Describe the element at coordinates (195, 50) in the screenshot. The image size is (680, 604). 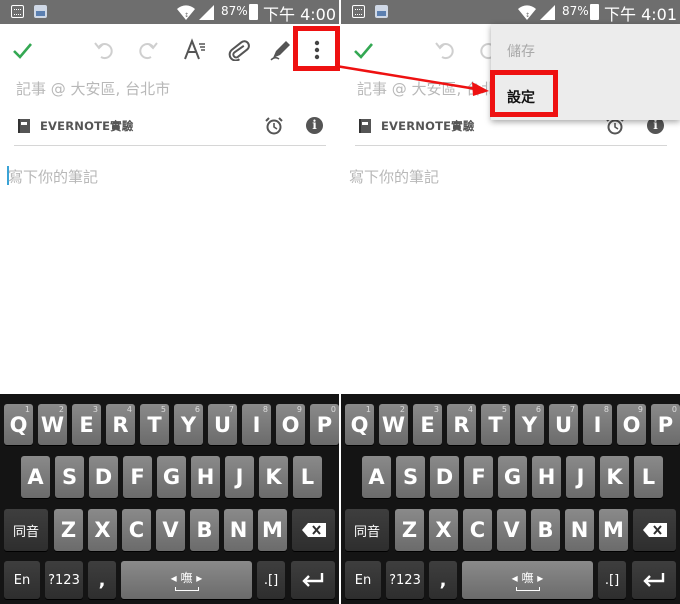
I see `text-format-icon` at that location.